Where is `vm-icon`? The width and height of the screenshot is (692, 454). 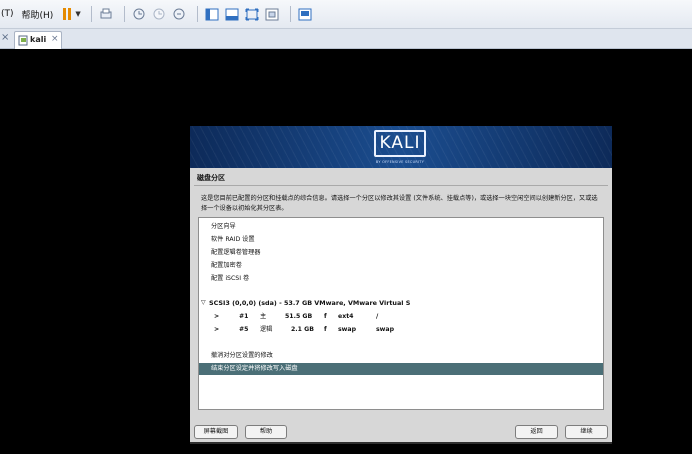 vm-icon is located at coordinates (23, 41).